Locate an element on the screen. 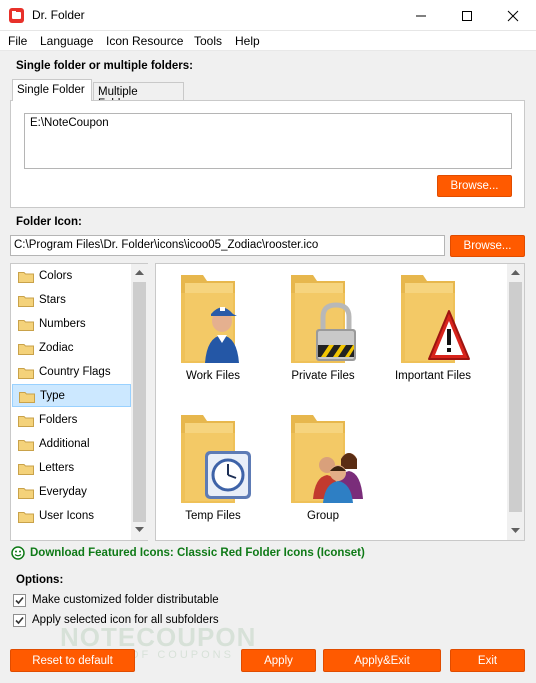  category-item-colors: Colors is located at coordinates (71, 276).